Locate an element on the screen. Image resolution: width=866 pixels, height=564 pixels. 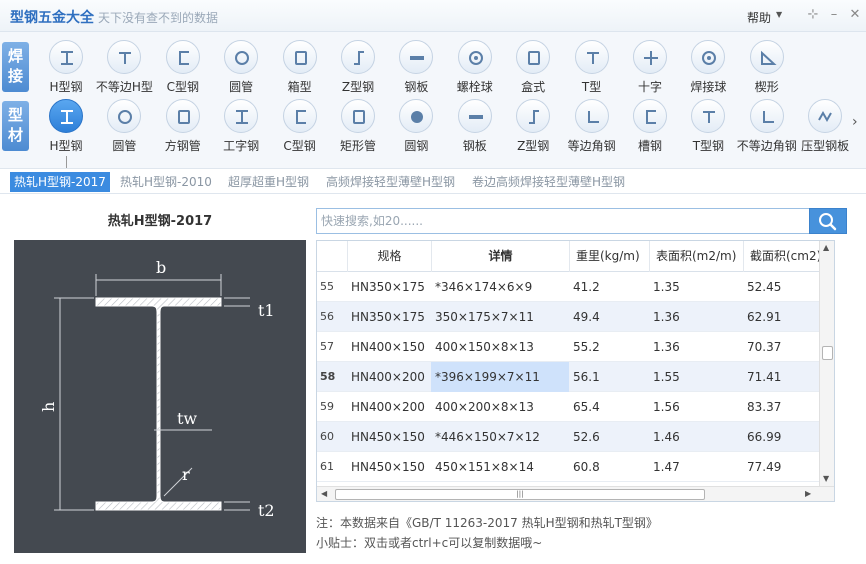
cell-surface: 1.55 is located at coordinates (696, 377).